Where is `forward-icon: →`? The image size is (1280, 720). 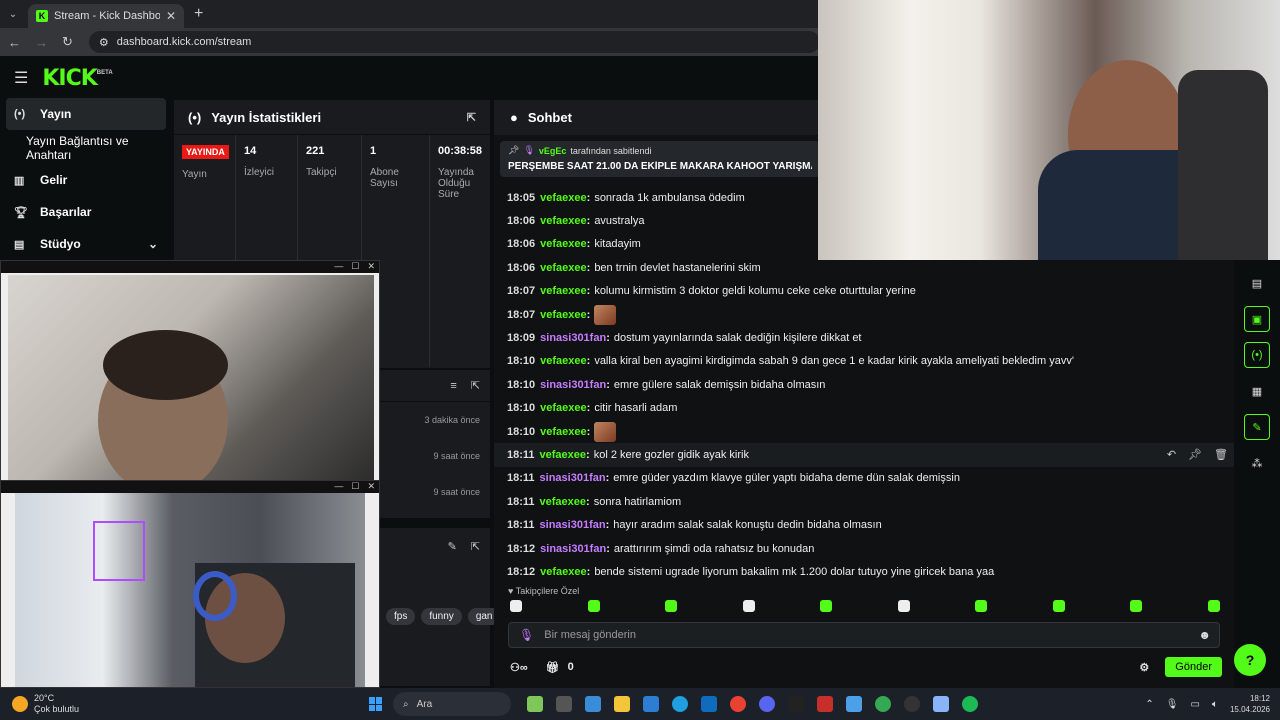 forward-icon: → is located at coordinates (41, 42).